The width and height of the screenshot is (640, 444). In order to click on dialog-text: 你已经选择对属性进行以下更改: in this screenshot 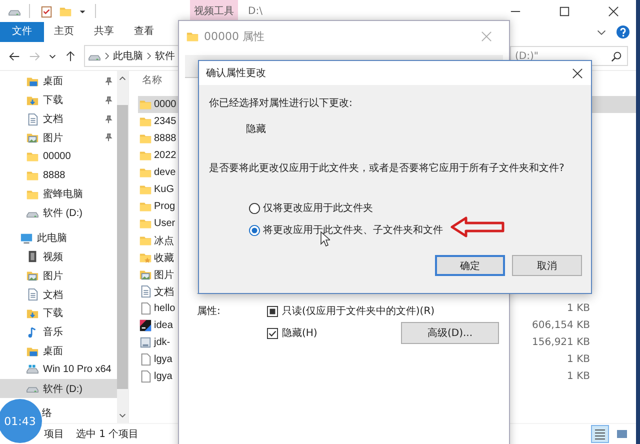, I will do `click(280, 103)`.